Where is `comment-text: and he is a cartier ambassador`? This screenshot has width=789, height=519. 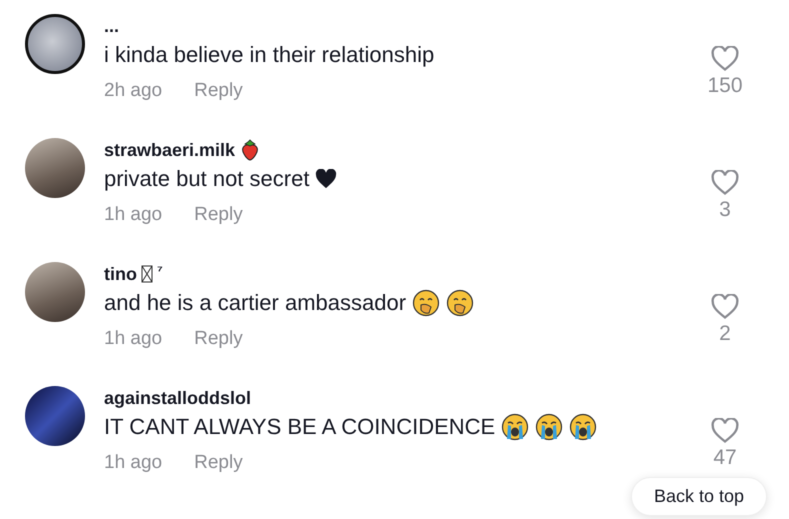 comment-text: and he is a cartier ambassador is located at coordinates (255, 303).